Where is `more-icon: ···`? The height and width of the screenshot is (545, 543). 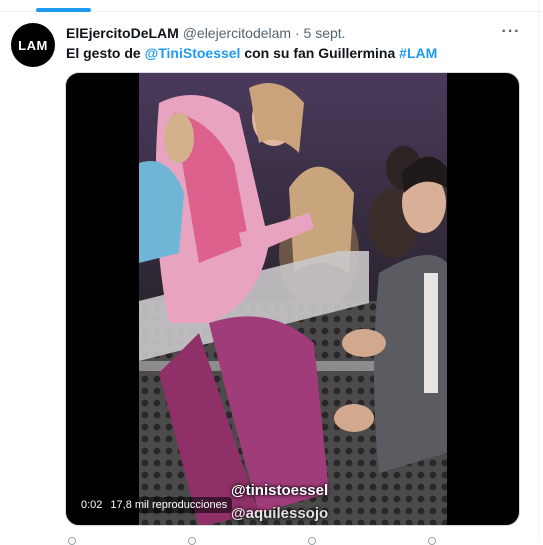
more-icon: ··· is located at coordinates (511, 31).